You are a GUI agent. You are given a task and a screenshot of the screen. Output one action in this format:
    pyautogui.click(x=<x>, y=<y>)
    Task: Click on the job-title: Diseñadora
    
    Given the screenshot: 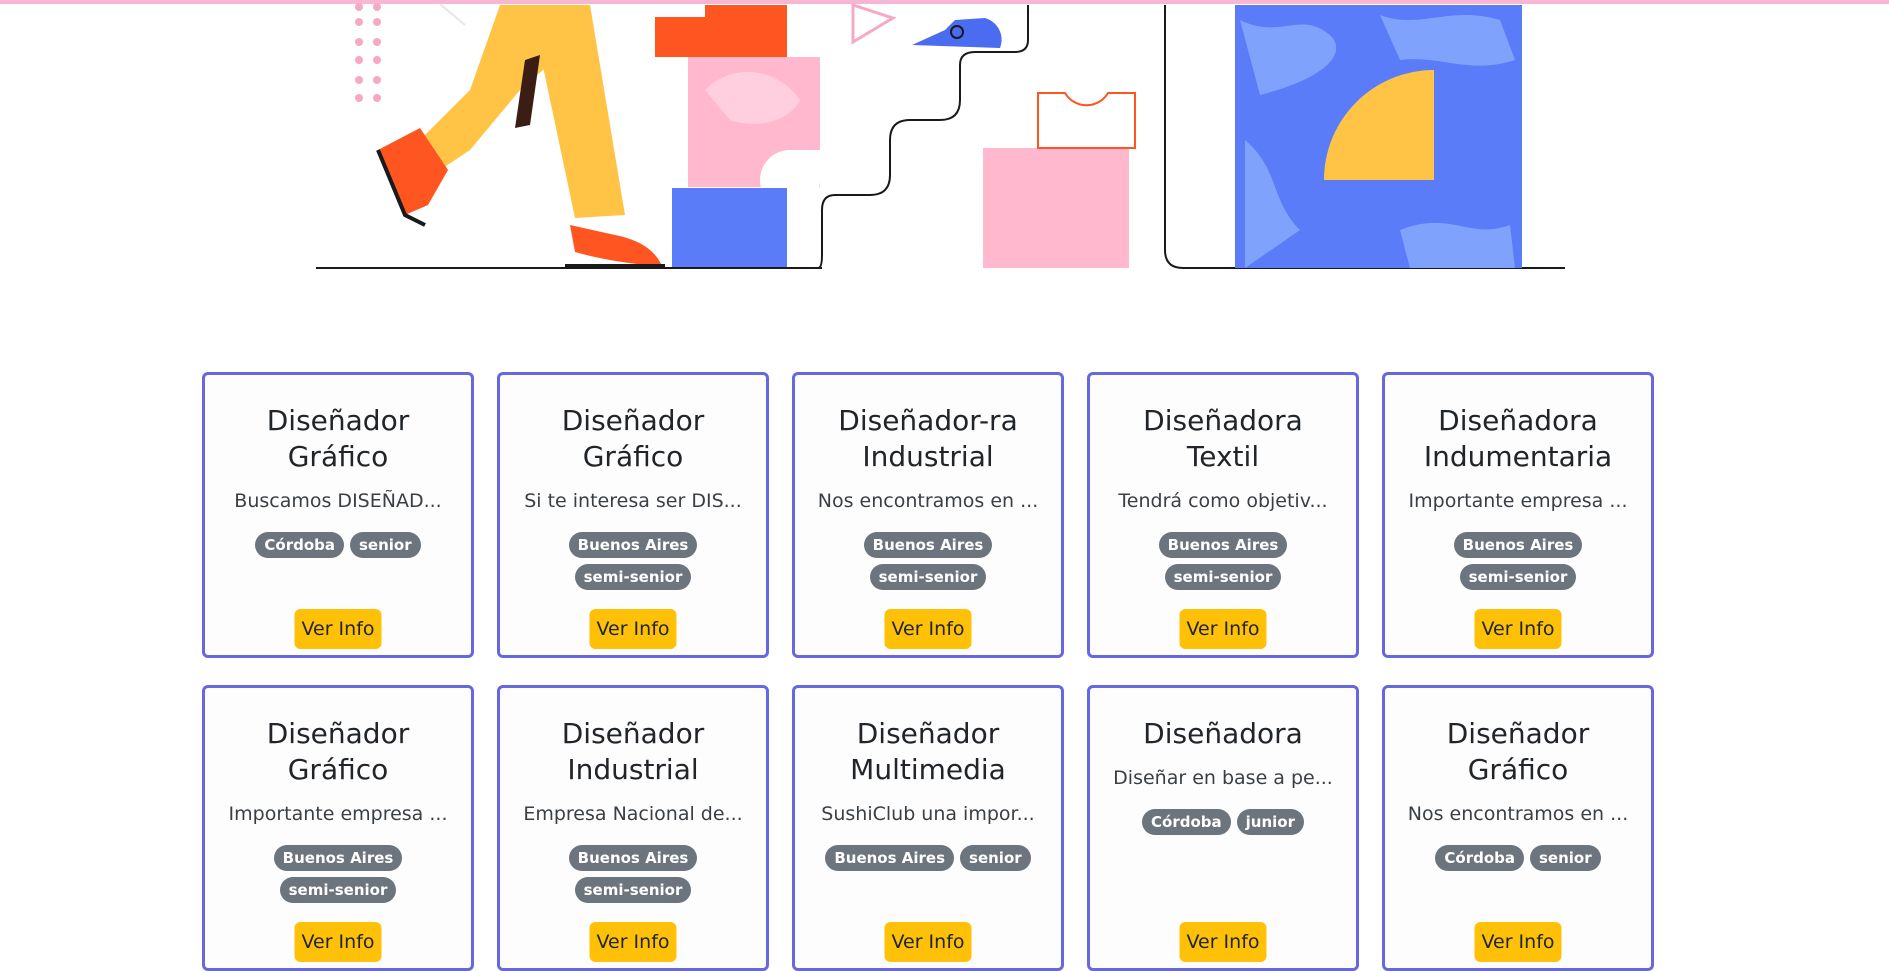 What is the action you would take?
    pyautogui.click(x=1223, y=733)
    